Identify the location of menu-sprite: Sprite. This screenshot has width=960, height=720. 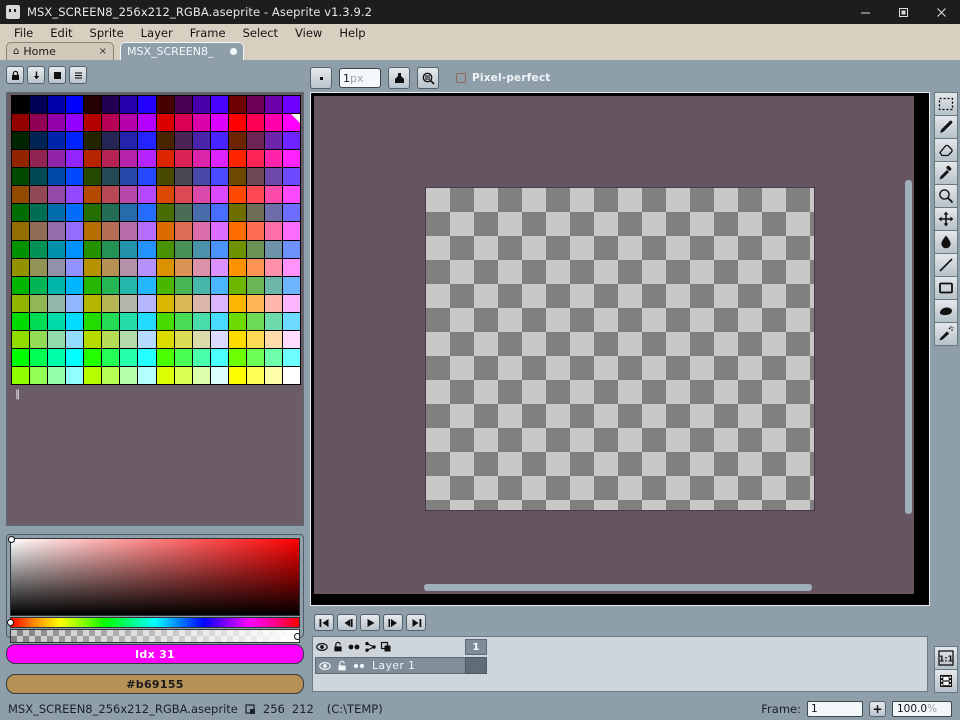
(107, 33).